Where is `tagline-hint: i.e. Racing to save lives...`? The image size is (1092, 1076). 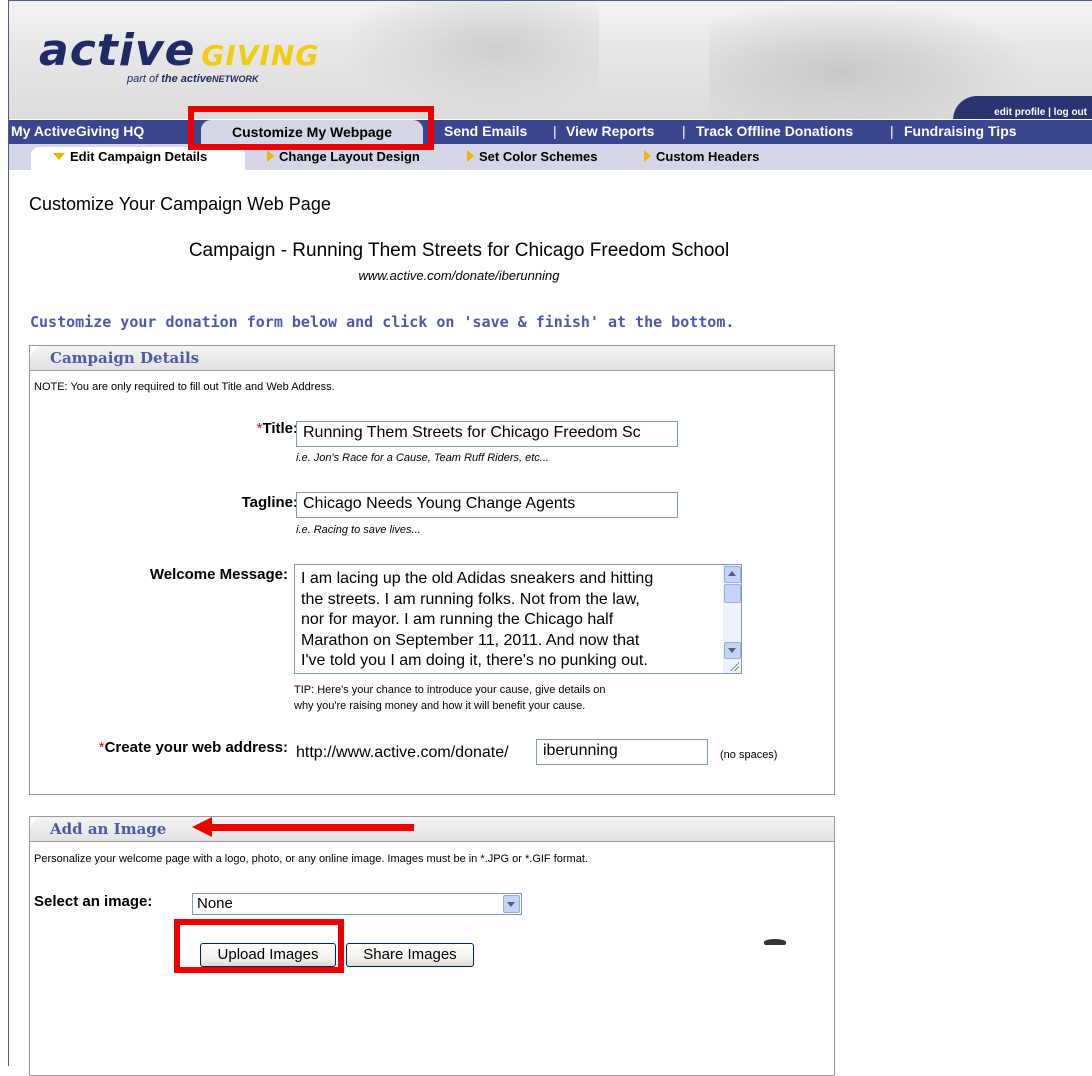 tagline-hint: i.e. Racing to save lives... is located at coordinates (358, 530).